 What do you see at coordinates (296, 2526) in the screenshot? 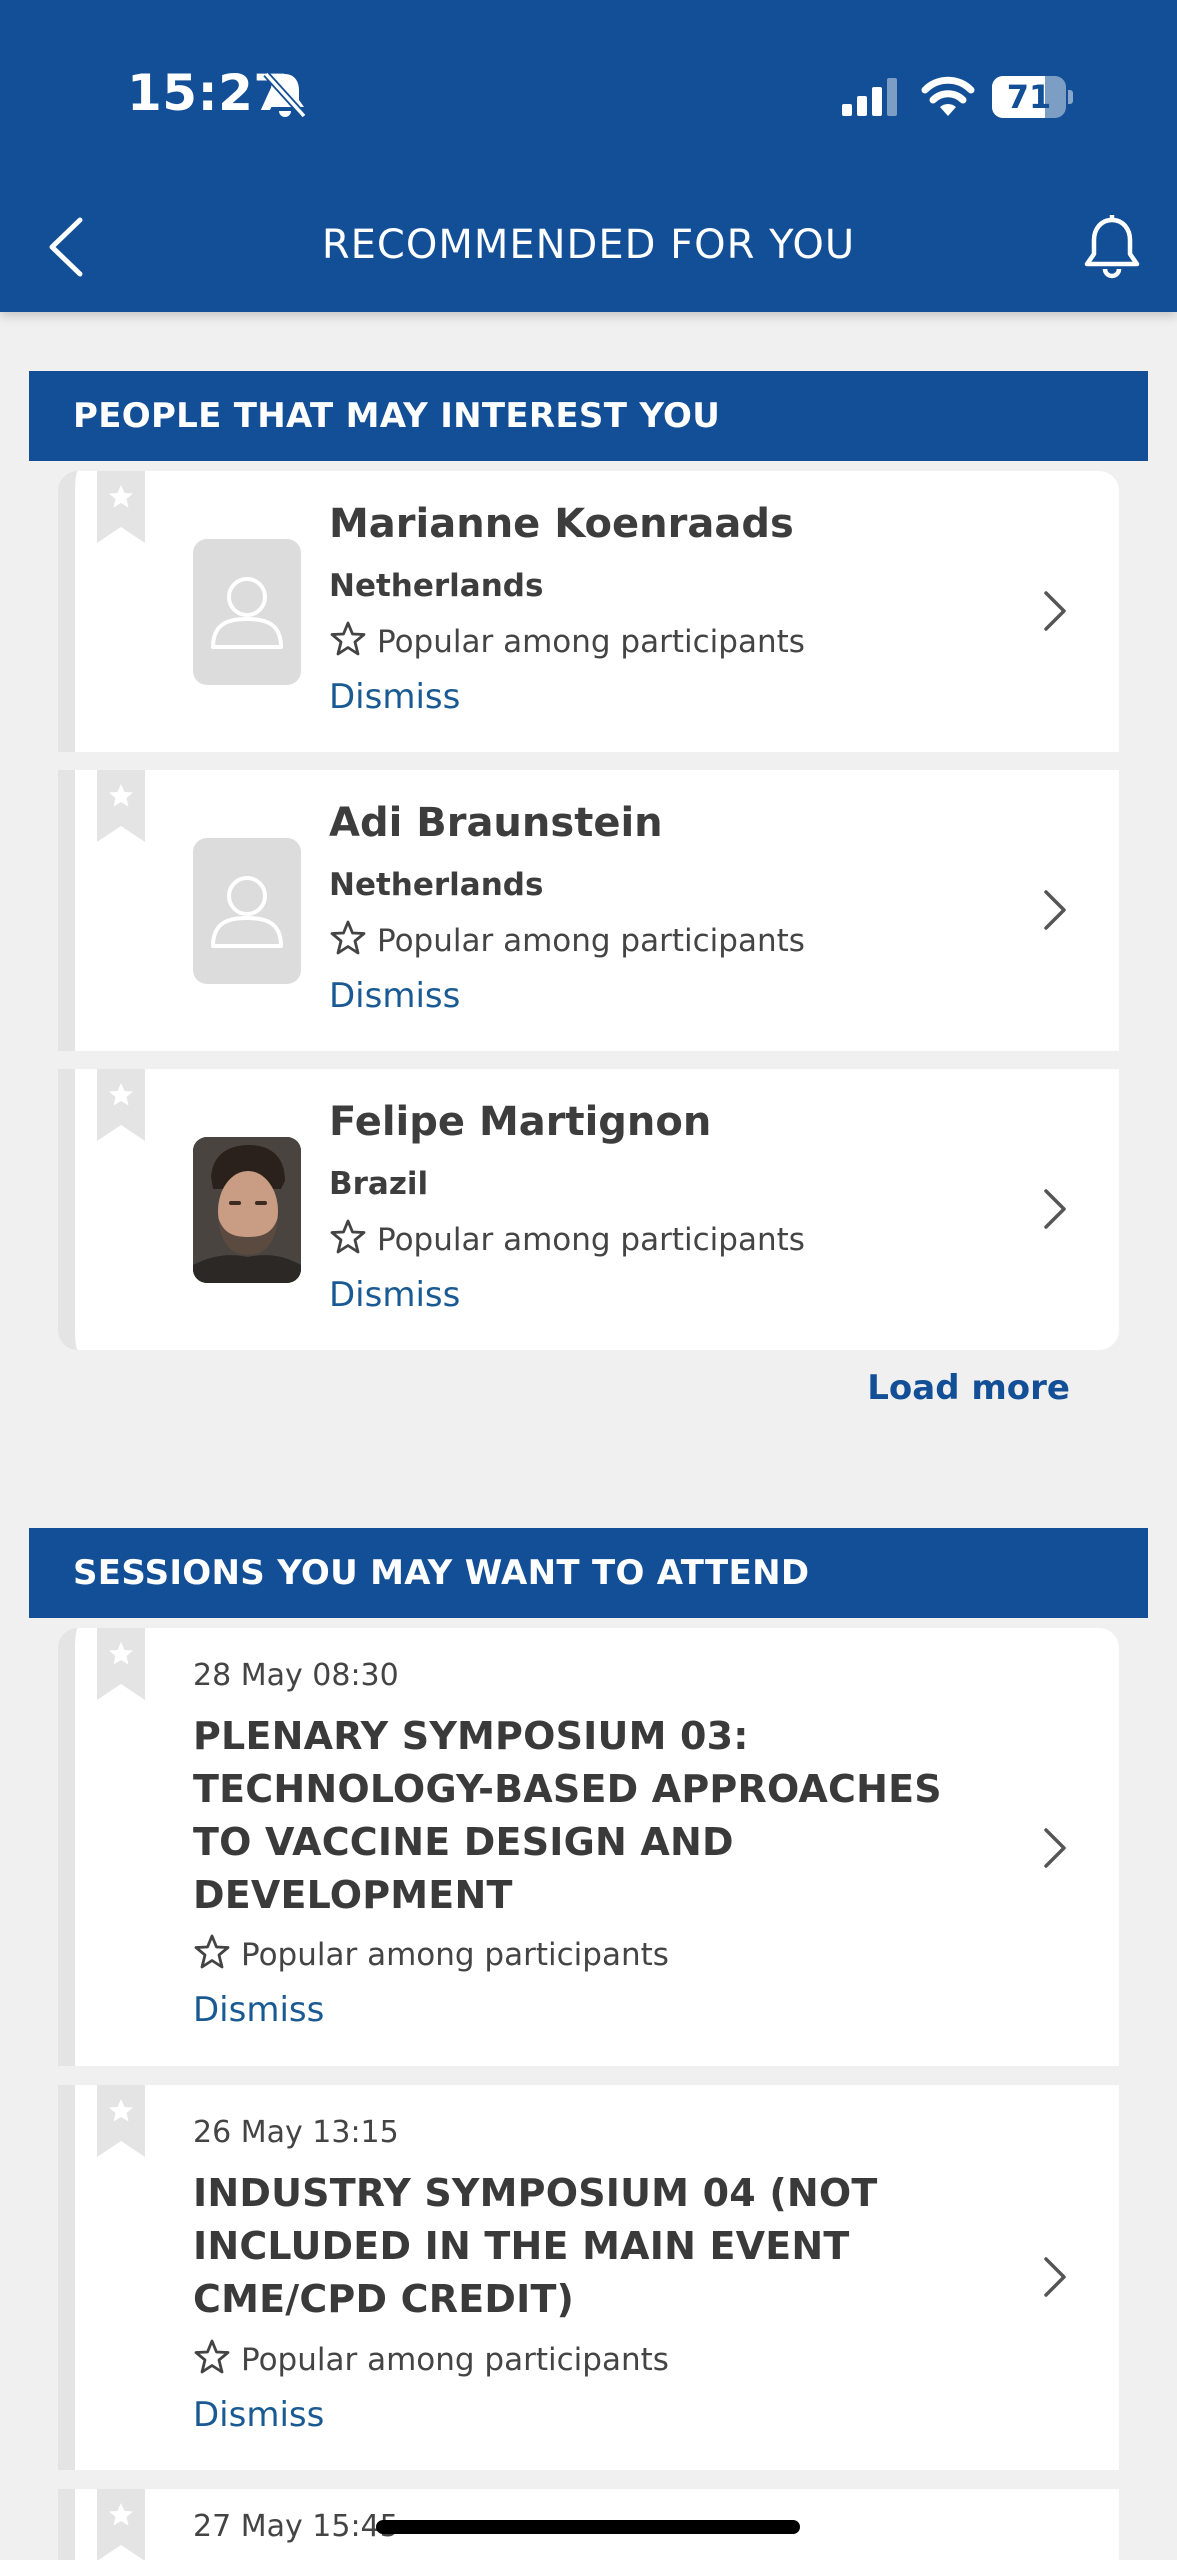
I see `session-datetime: 27 May 15:45` at bounding box center [296, 2526].